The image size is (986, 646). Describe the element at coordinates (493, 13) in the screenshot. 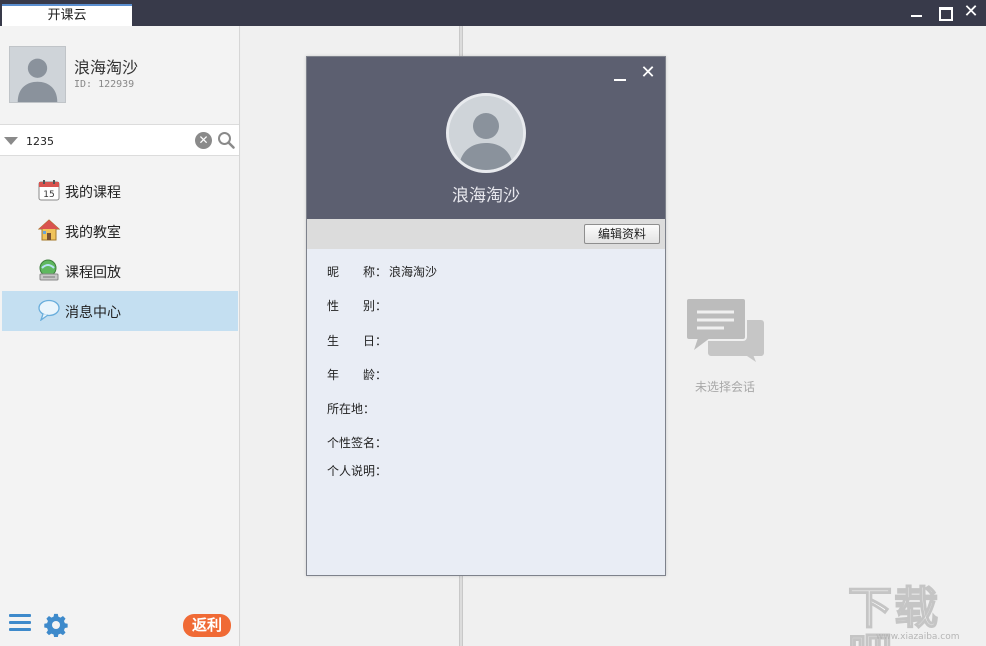

I see `title-bar: 开课云 ✕` at that location.